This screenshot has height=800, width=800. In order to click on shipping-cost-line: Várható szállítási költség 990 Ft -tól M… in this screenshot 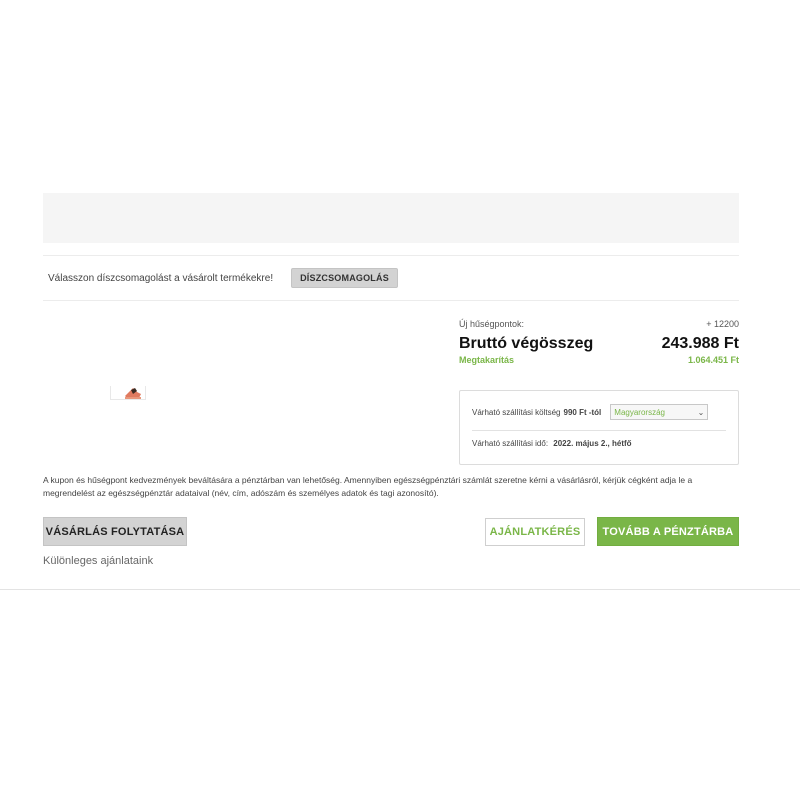, I will do `click(599, 412)`.